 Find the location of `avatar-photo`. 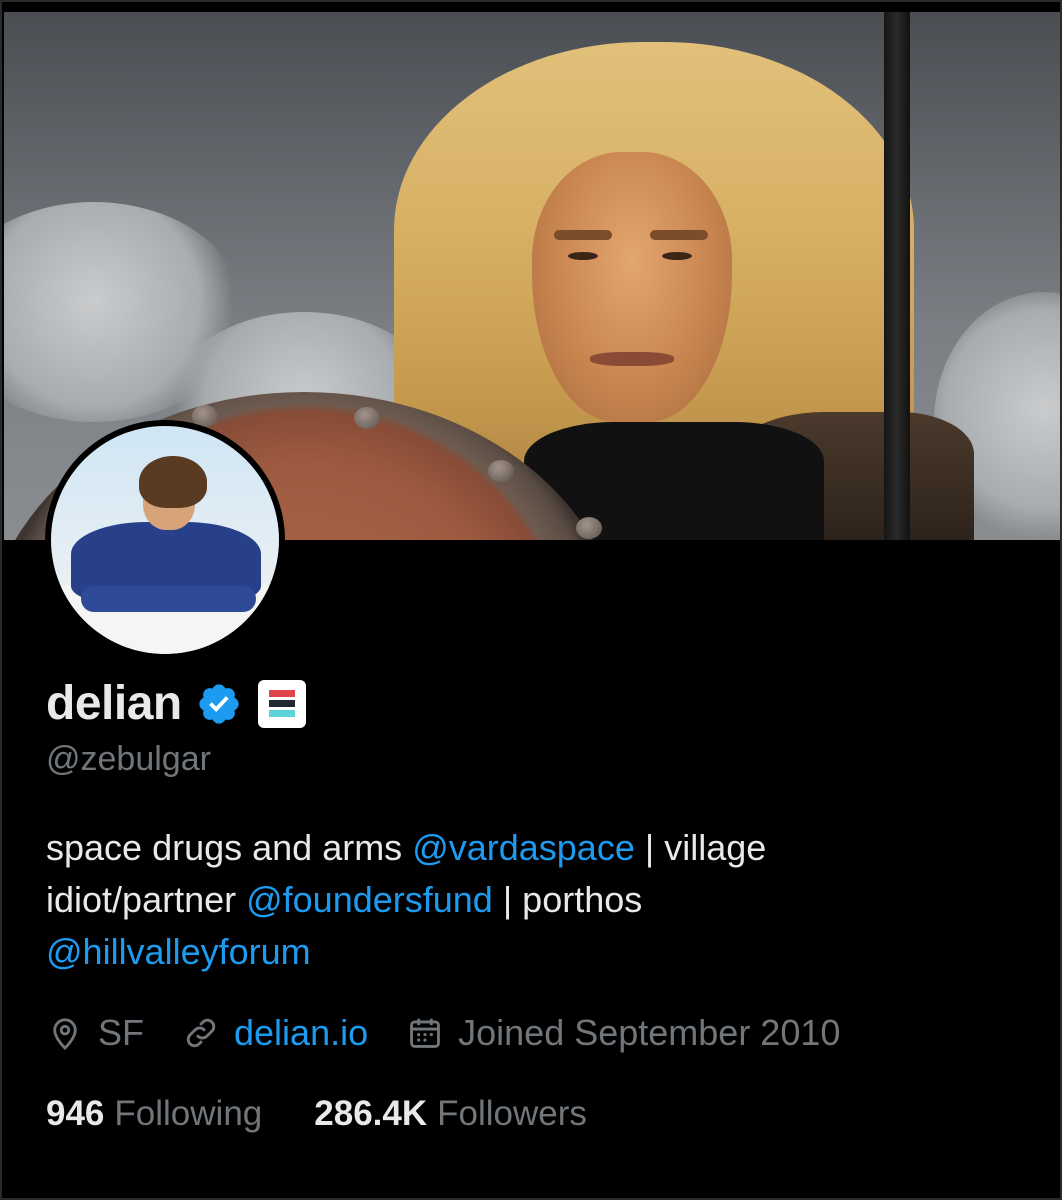

avatar-photo is located at coordinates (165, 540).